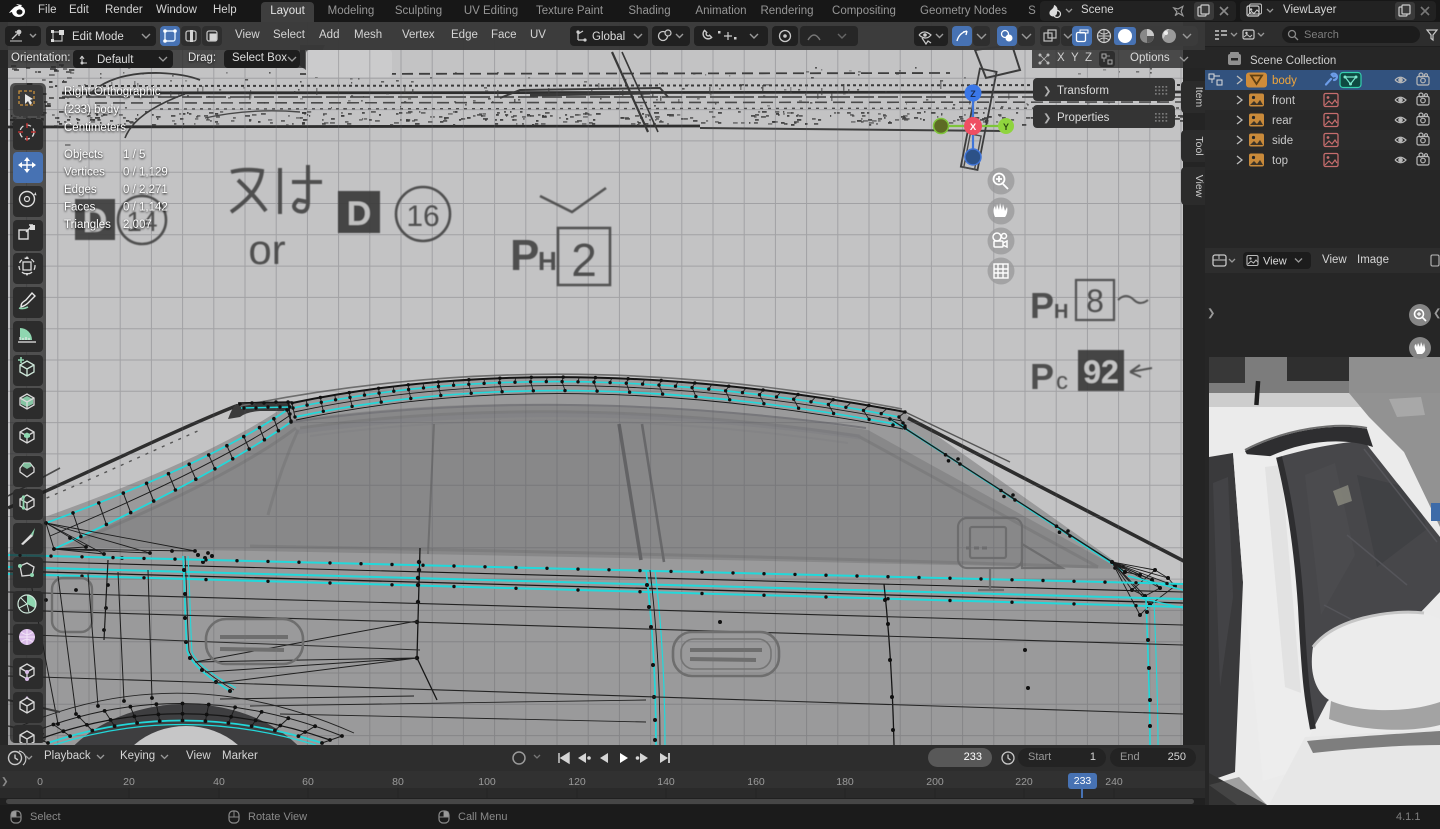  Describe the element at coordinates (115, 60) in the screenshot. I see `svg-text: Default` at that location.